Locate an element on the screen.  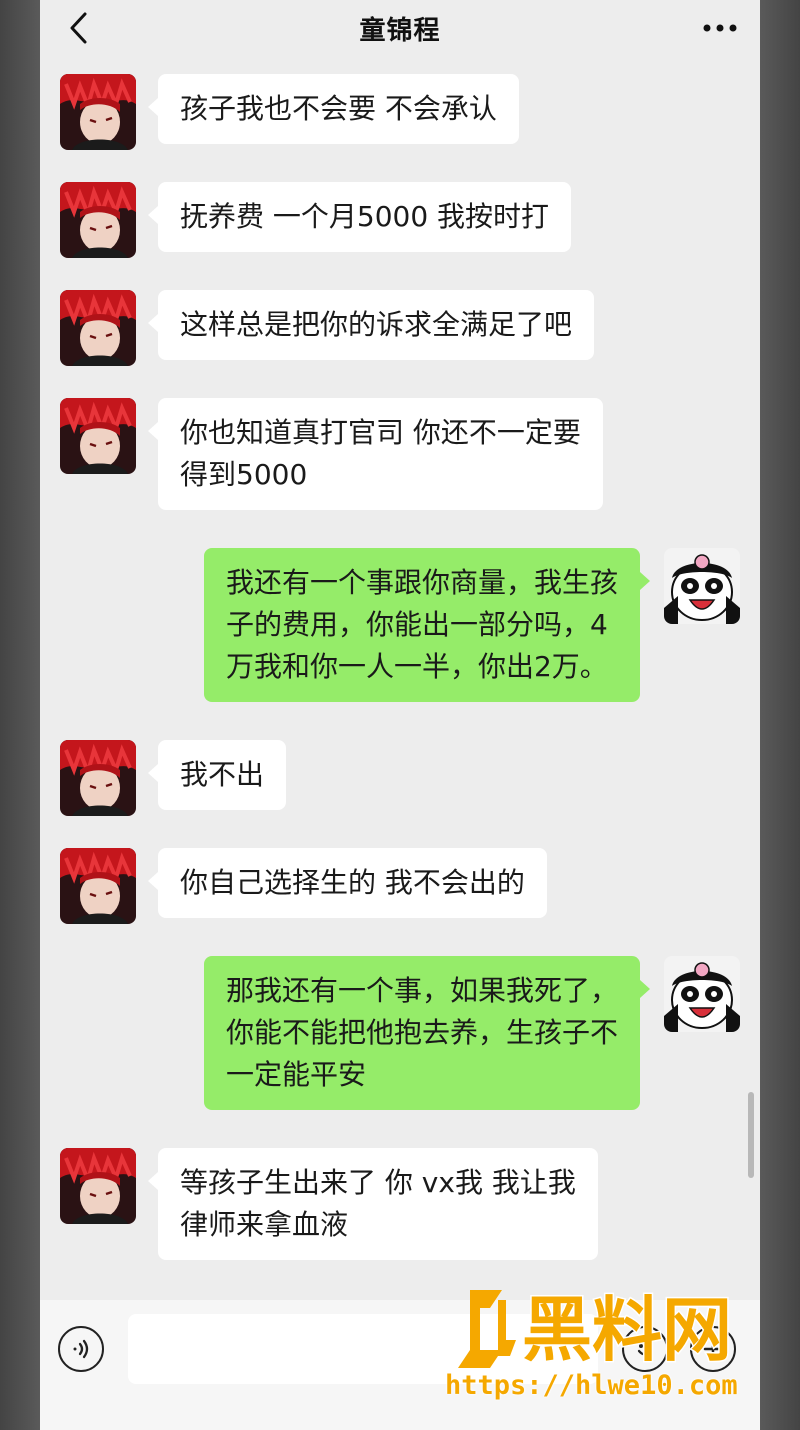
plus-button is located at coordinates (713, 1349).